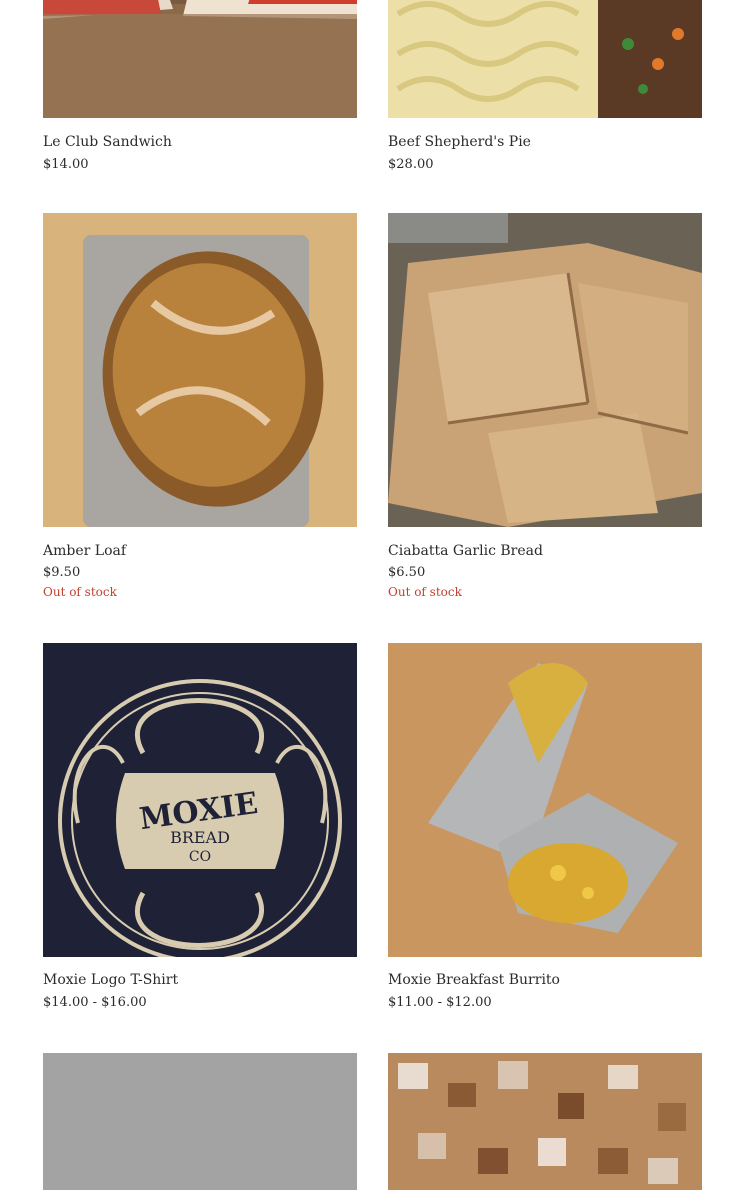  What do you see at coordinates (110, 980) in the screenshot?
I see `product-title: Moxie Logo T-Shirt` at bounding box center [110, 980].